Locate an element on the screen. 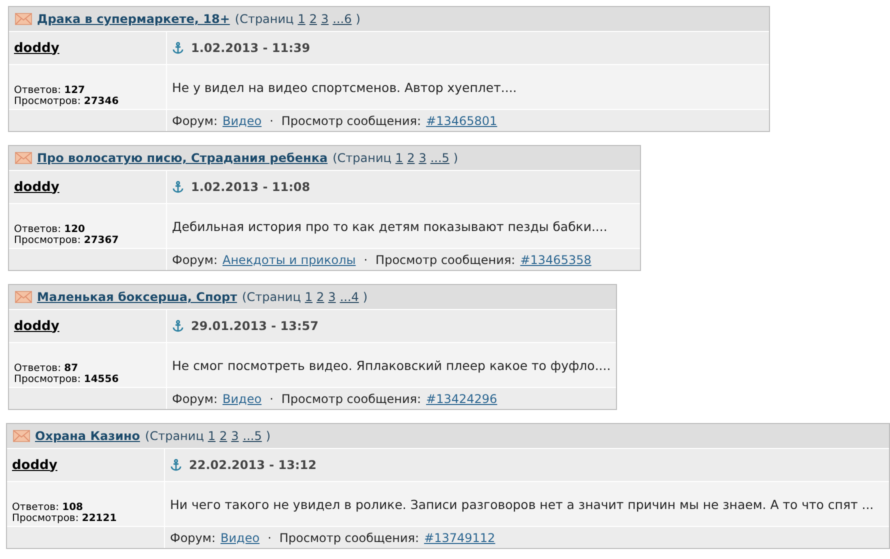 This screenshot has width=890, height=559. replies-count: Ответов: 120 is located at coordinates (50, 229).